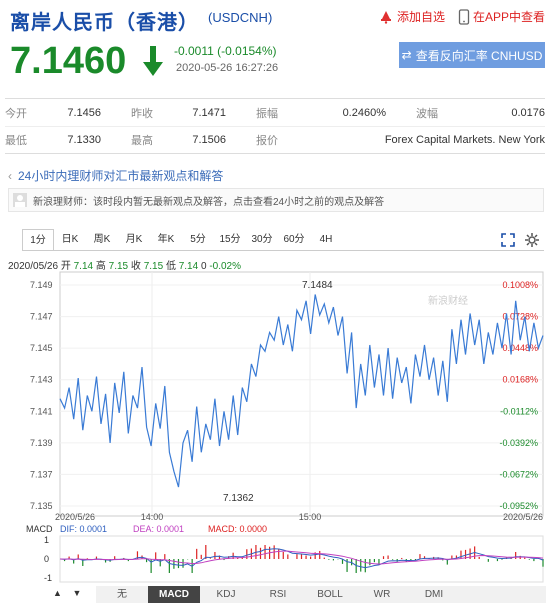 The image size is (550, 605). I want to click on y-tick-label: 7.147, so click(41, 317).